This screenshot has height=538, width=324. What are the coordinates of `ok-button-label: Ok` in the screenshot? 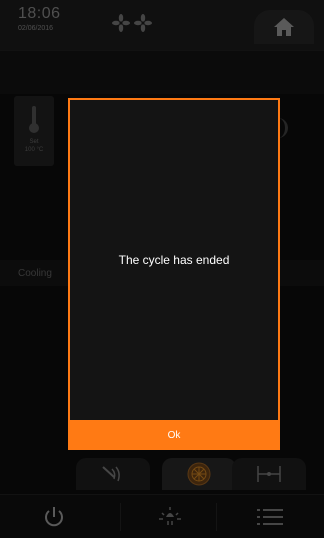 It's located at (174, 435).